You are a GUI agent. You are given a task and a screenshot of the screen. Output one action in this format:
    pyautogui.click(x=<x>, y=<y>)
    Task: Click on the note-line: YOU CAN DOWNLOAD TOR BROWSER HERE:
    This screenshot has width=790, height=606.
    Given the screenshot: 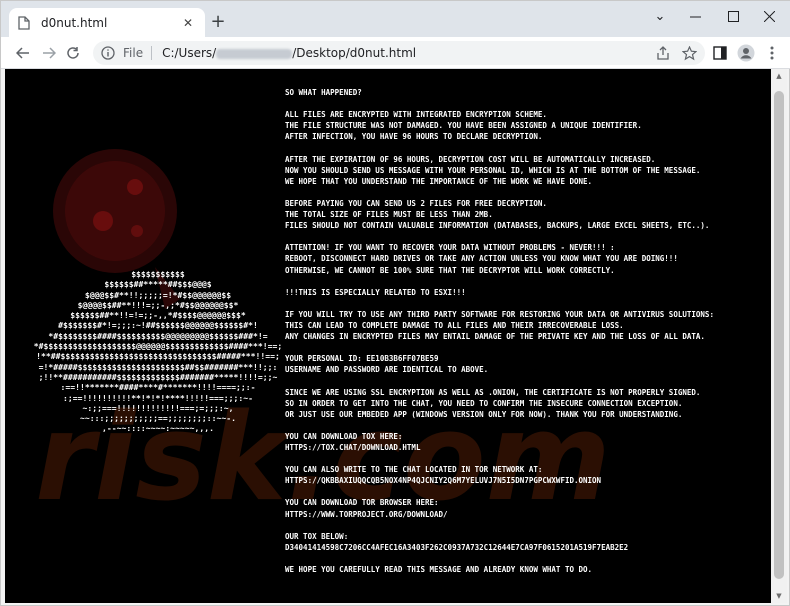 What is the action you would take?
    pyautogui.click(x=362, y=503)
    